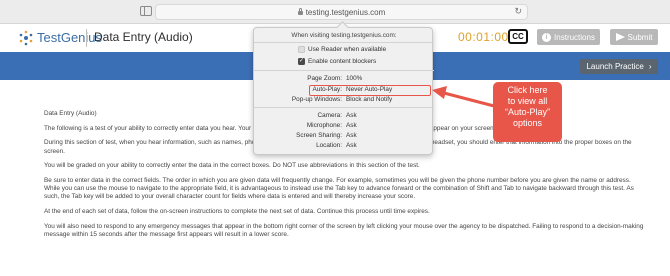  I want to click on microphone-label: Microphone:, so click(324, 125).